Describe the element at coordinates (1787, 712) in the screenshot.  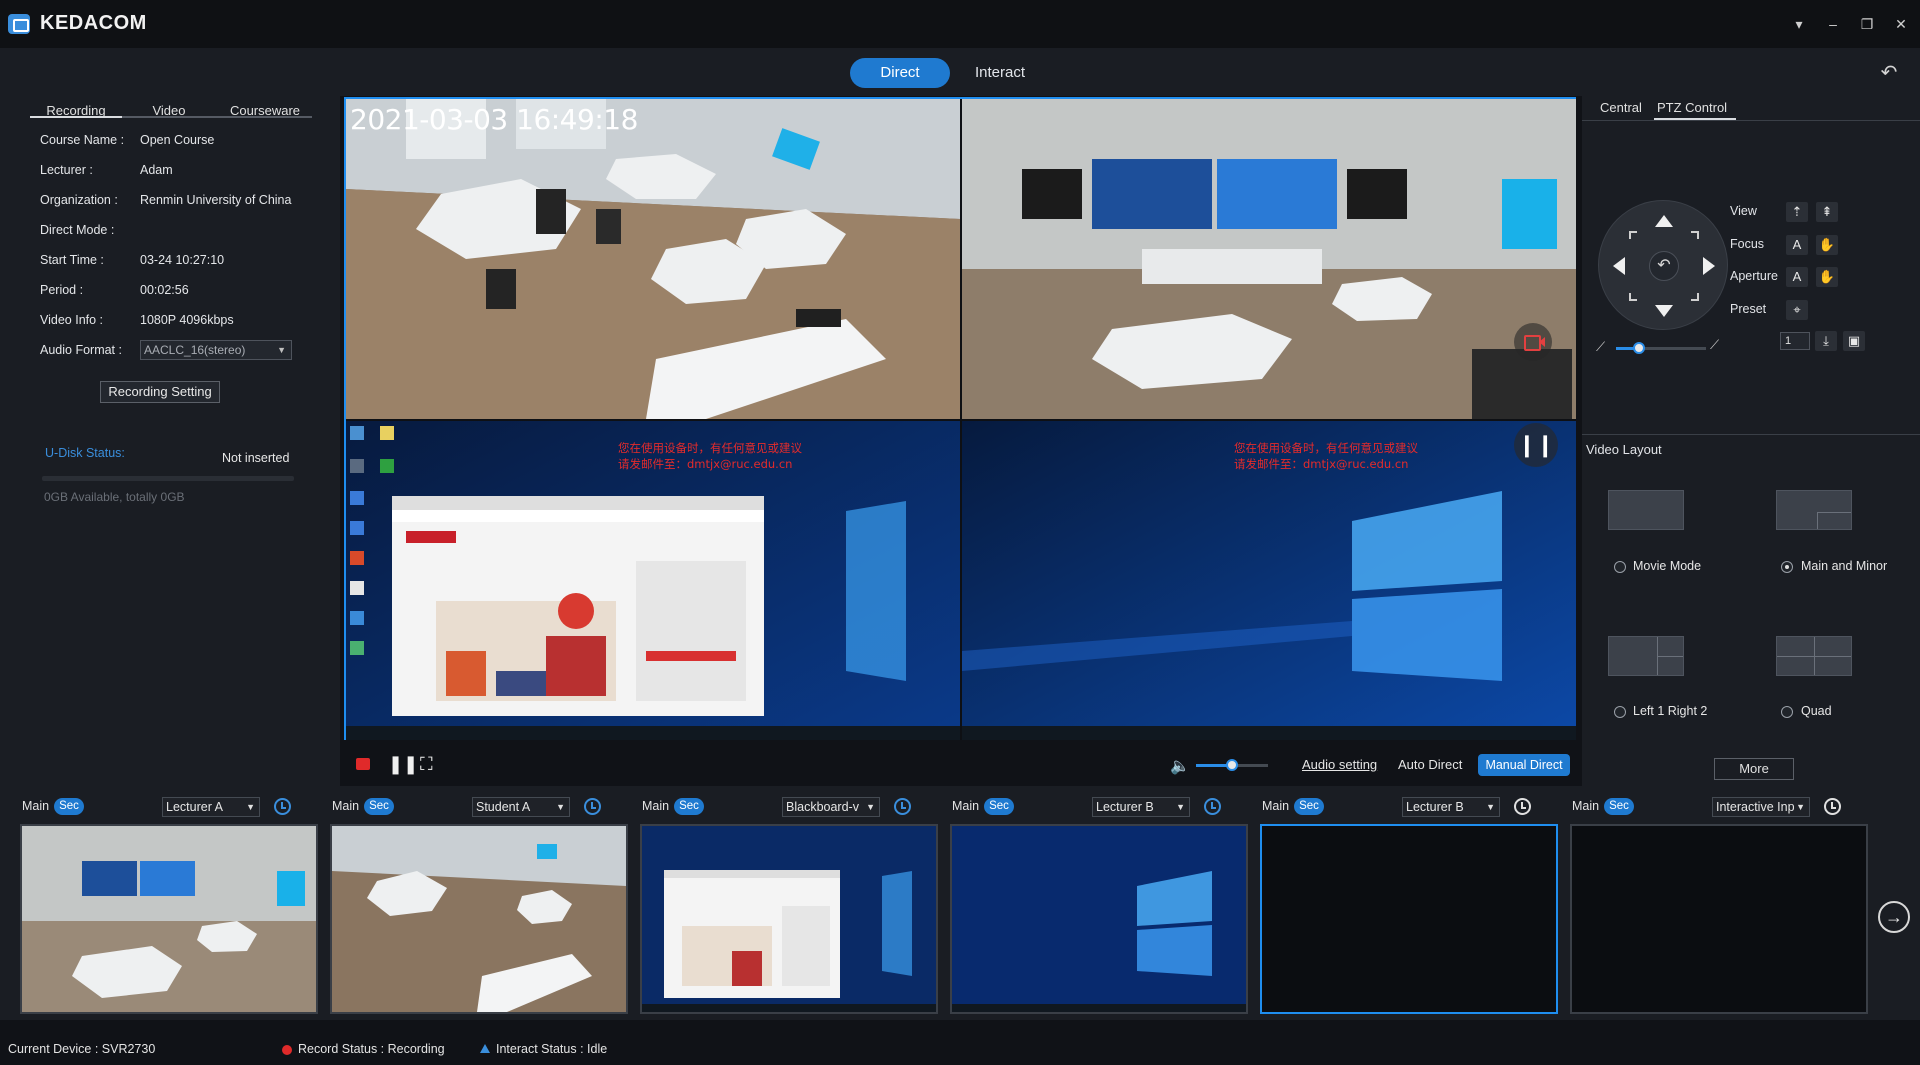
I see `layout-quad-radio` at that location.